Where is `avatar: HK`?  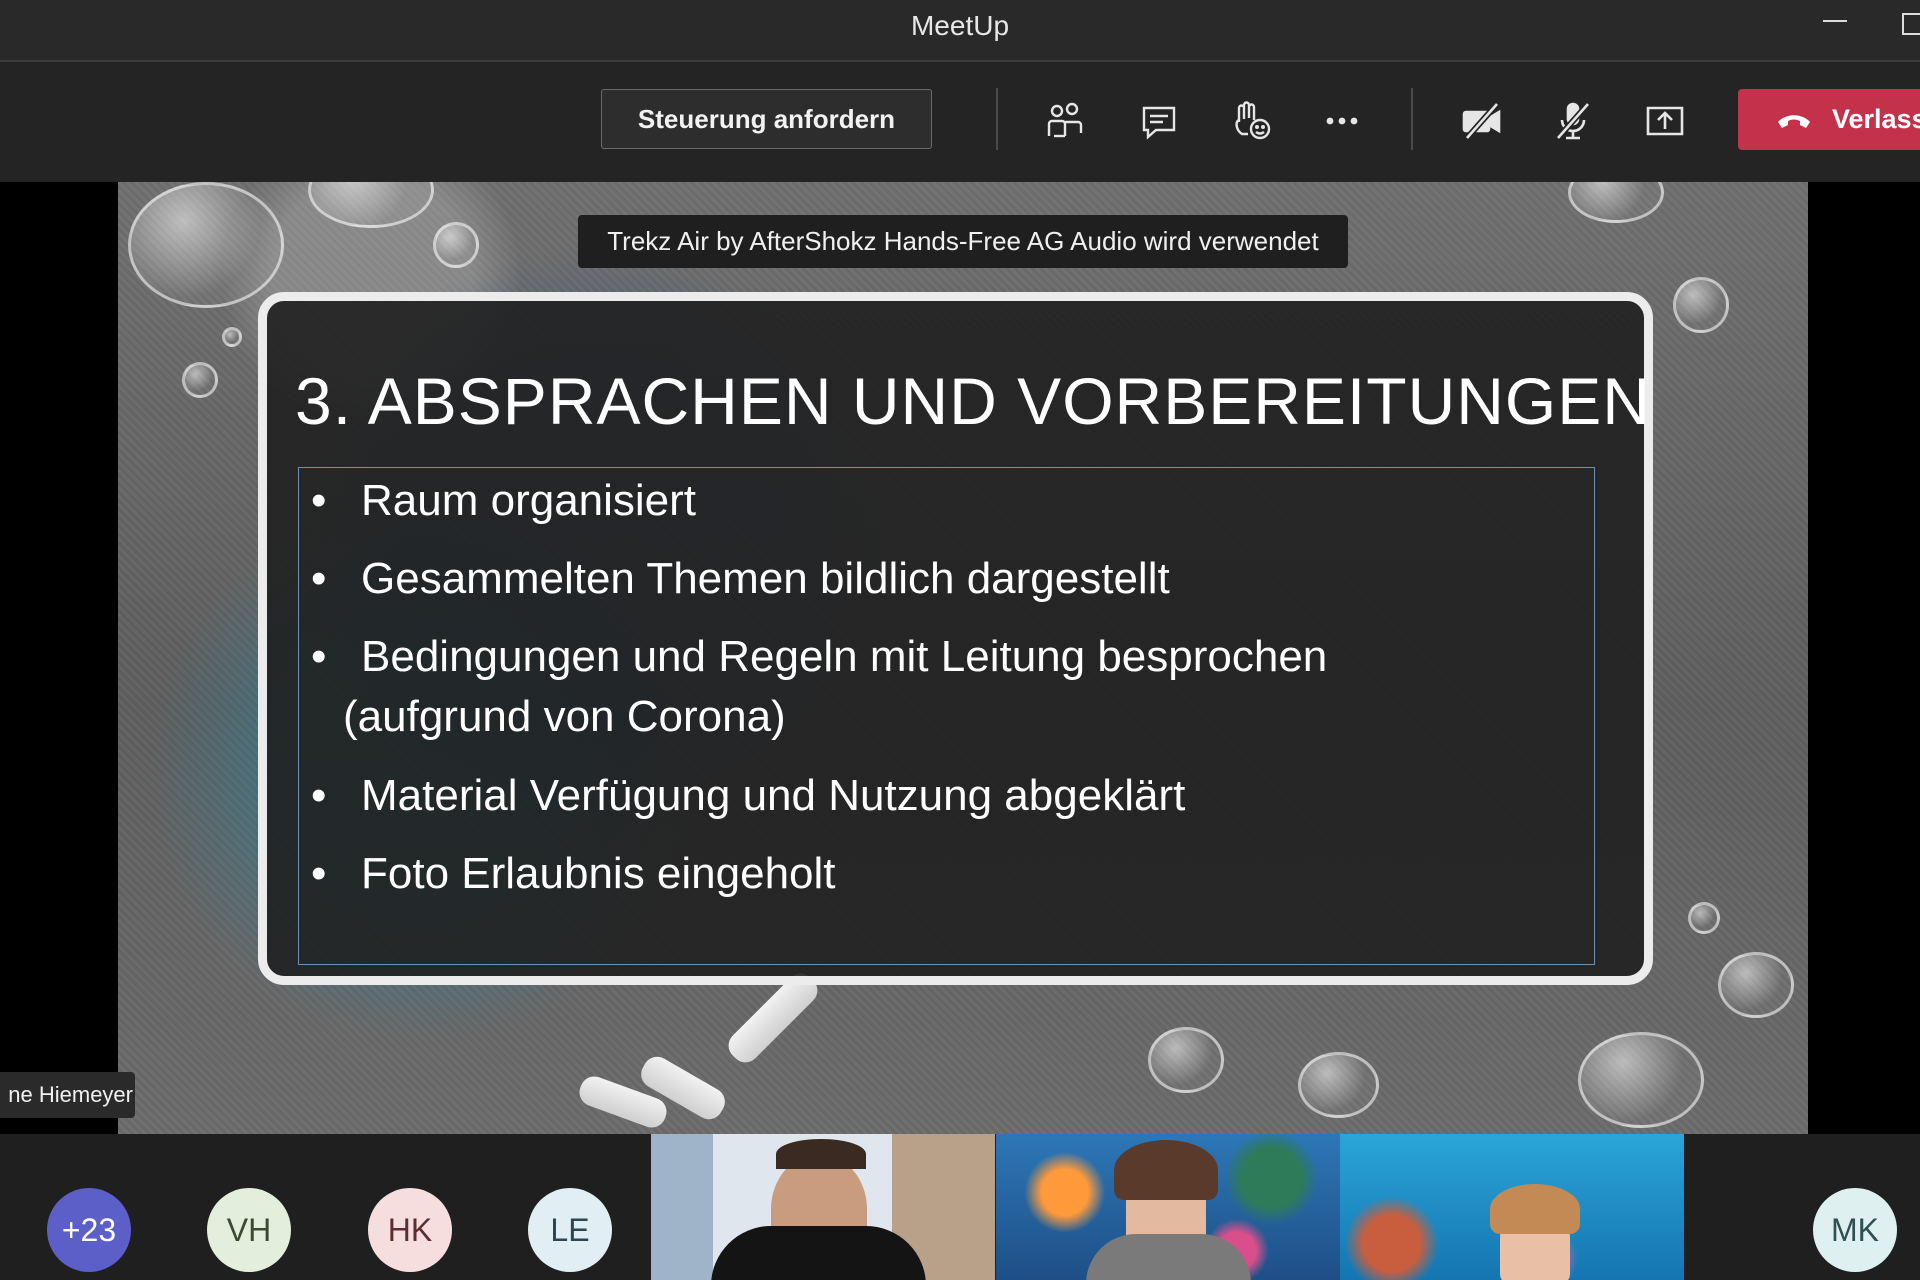 avatar: HK is located at coordinates (410, 1230).